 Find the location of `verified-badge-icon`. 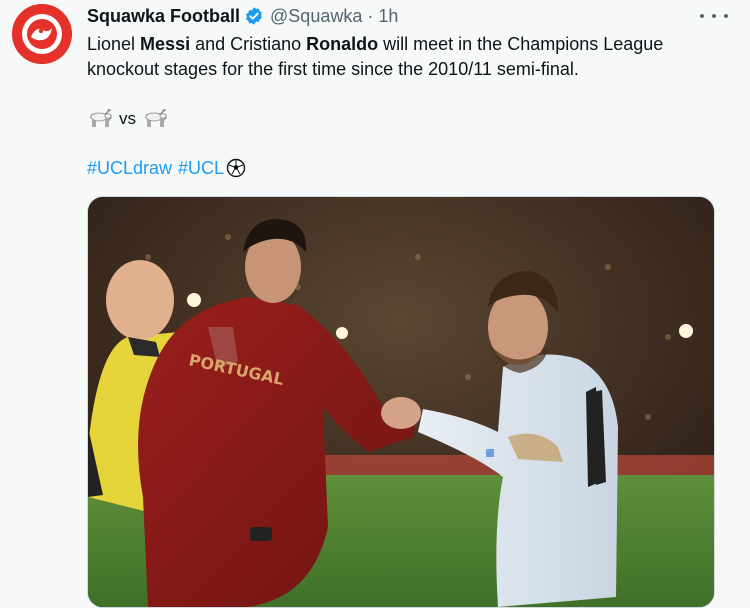

verified-badge-icon is located at coordinates (254, 16).